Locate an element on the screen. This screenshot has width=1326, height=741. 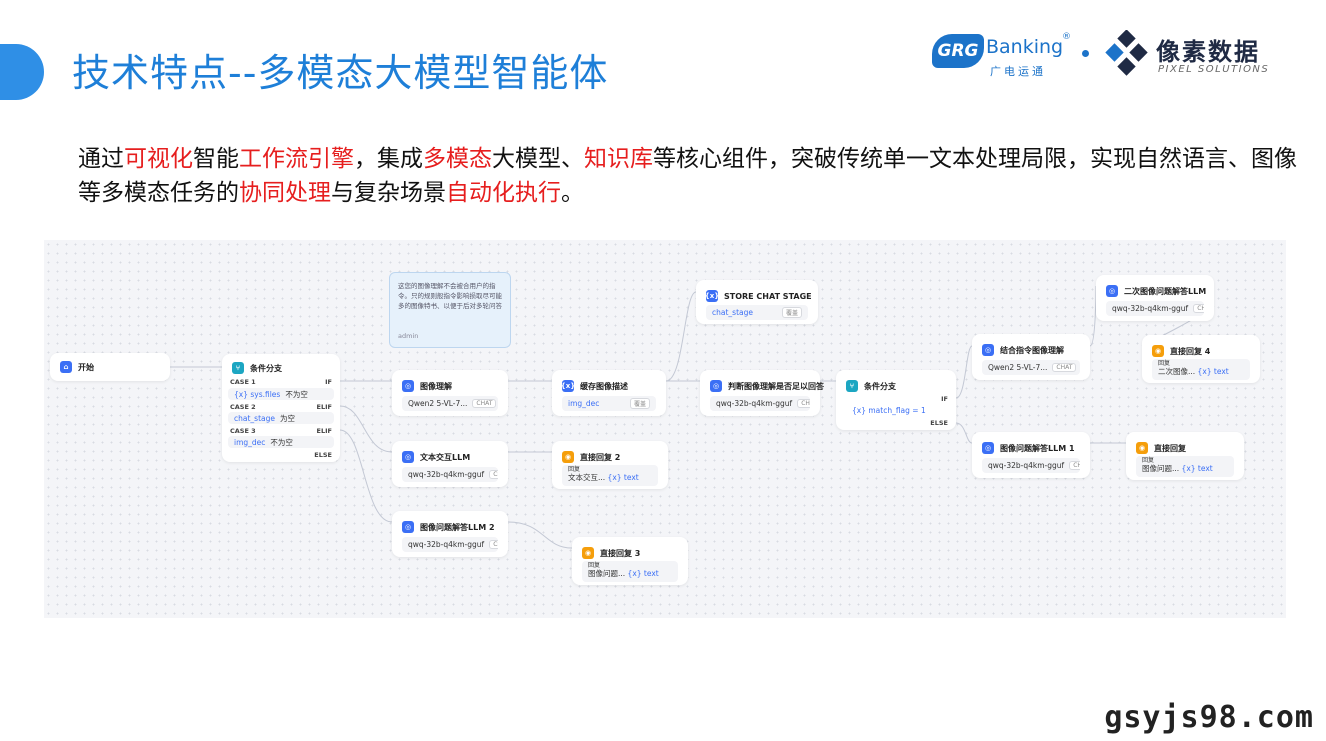
banking-text: Banking is located at coordinates (1025, 47).